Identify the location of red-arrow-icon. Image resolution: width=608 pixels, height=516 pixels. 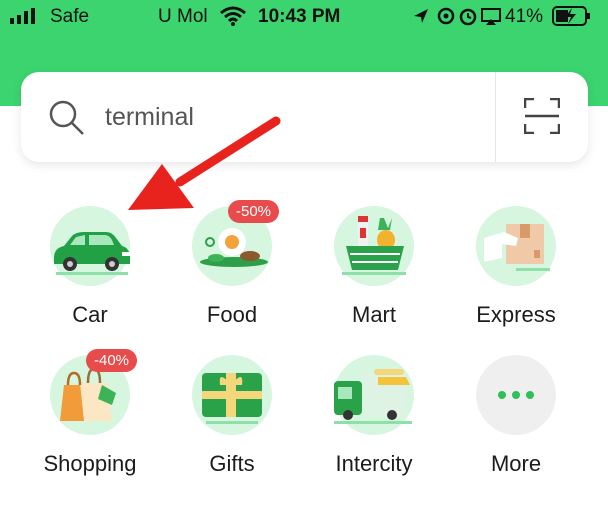
(204, 163).